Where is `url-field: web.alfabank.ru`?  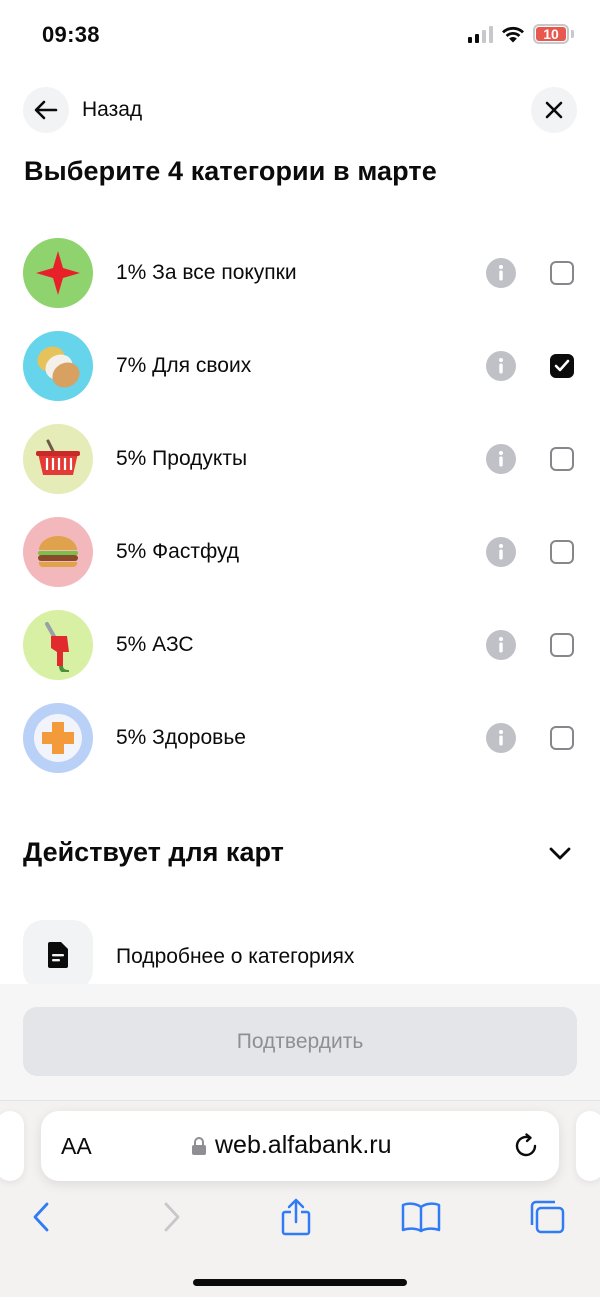
url-field: web.alfabank.ru is located at coordinates (291, 1145).